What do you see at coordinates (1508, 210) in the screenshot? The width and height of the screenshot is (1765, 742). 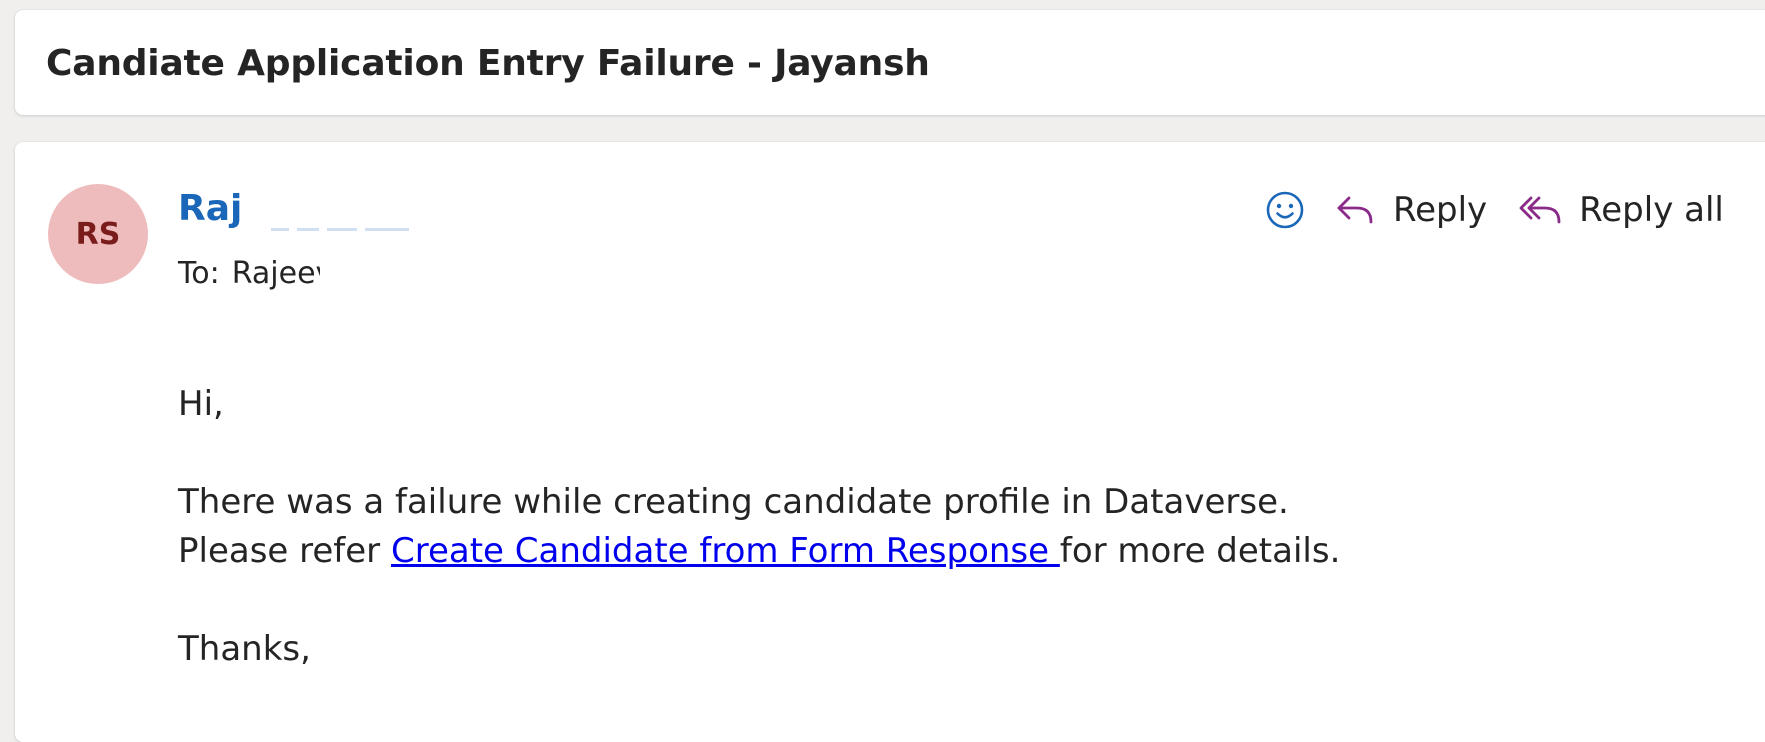 I see `message-actions: Reply Reply all` at bounding box center [1508, 210].